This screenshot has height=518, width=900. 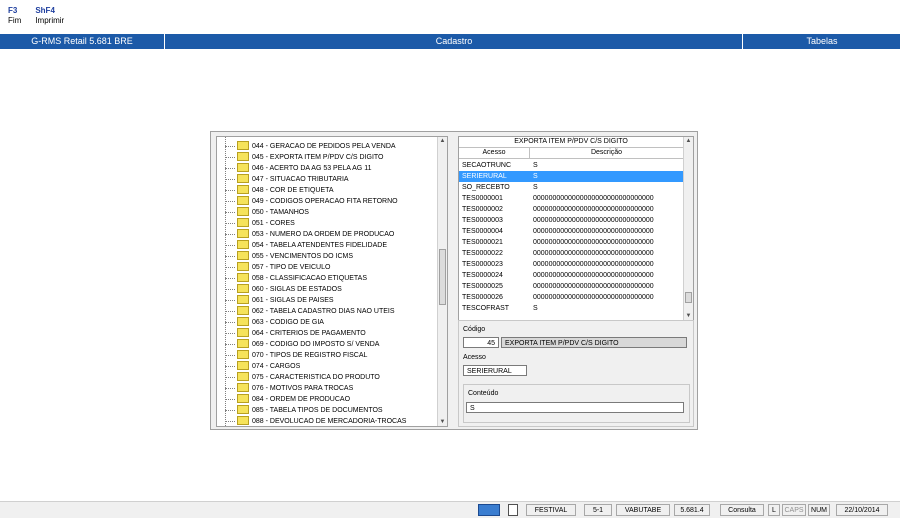 I want to click on tree-item-label: 051 - CORES, so click(x=273, y=223).